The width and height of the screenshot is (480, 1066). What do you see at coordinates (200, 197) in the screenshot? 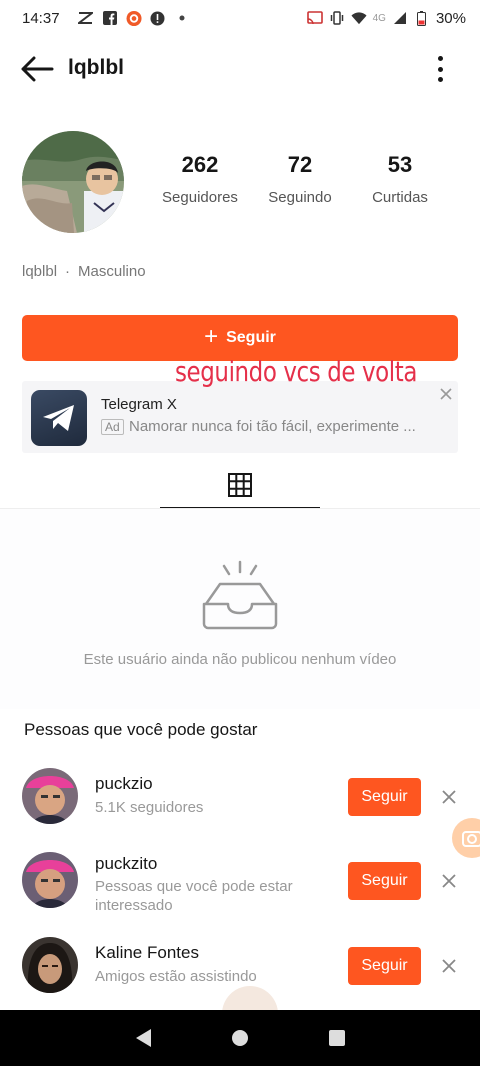
I see `followers-label: Seguidores` at bounding box center [200, 197].